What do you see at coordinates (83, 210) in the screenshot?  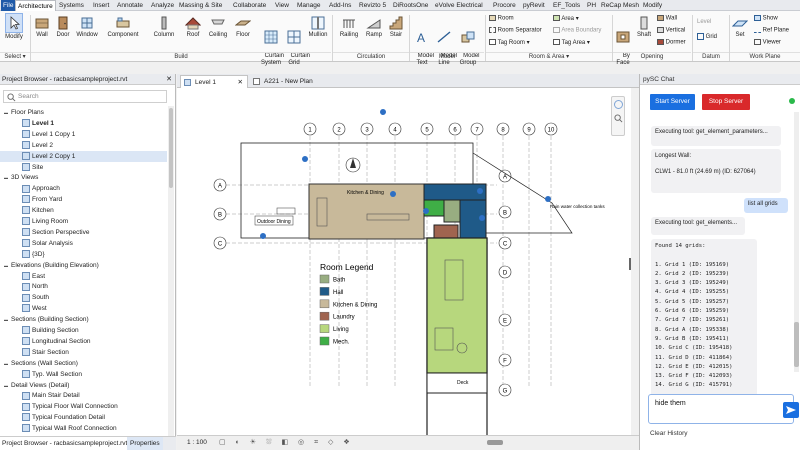 I see `tree-item: Kitchen` at bounding box center [83, 210].